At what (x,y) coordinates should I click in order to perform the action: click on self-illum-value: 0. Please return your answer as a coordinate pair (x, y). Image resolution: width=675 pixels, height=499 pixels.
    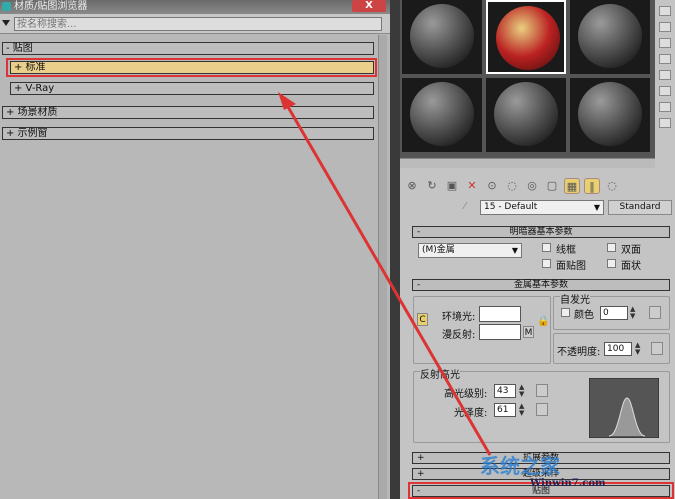
    Looking at the image, I should click on (614, 313).